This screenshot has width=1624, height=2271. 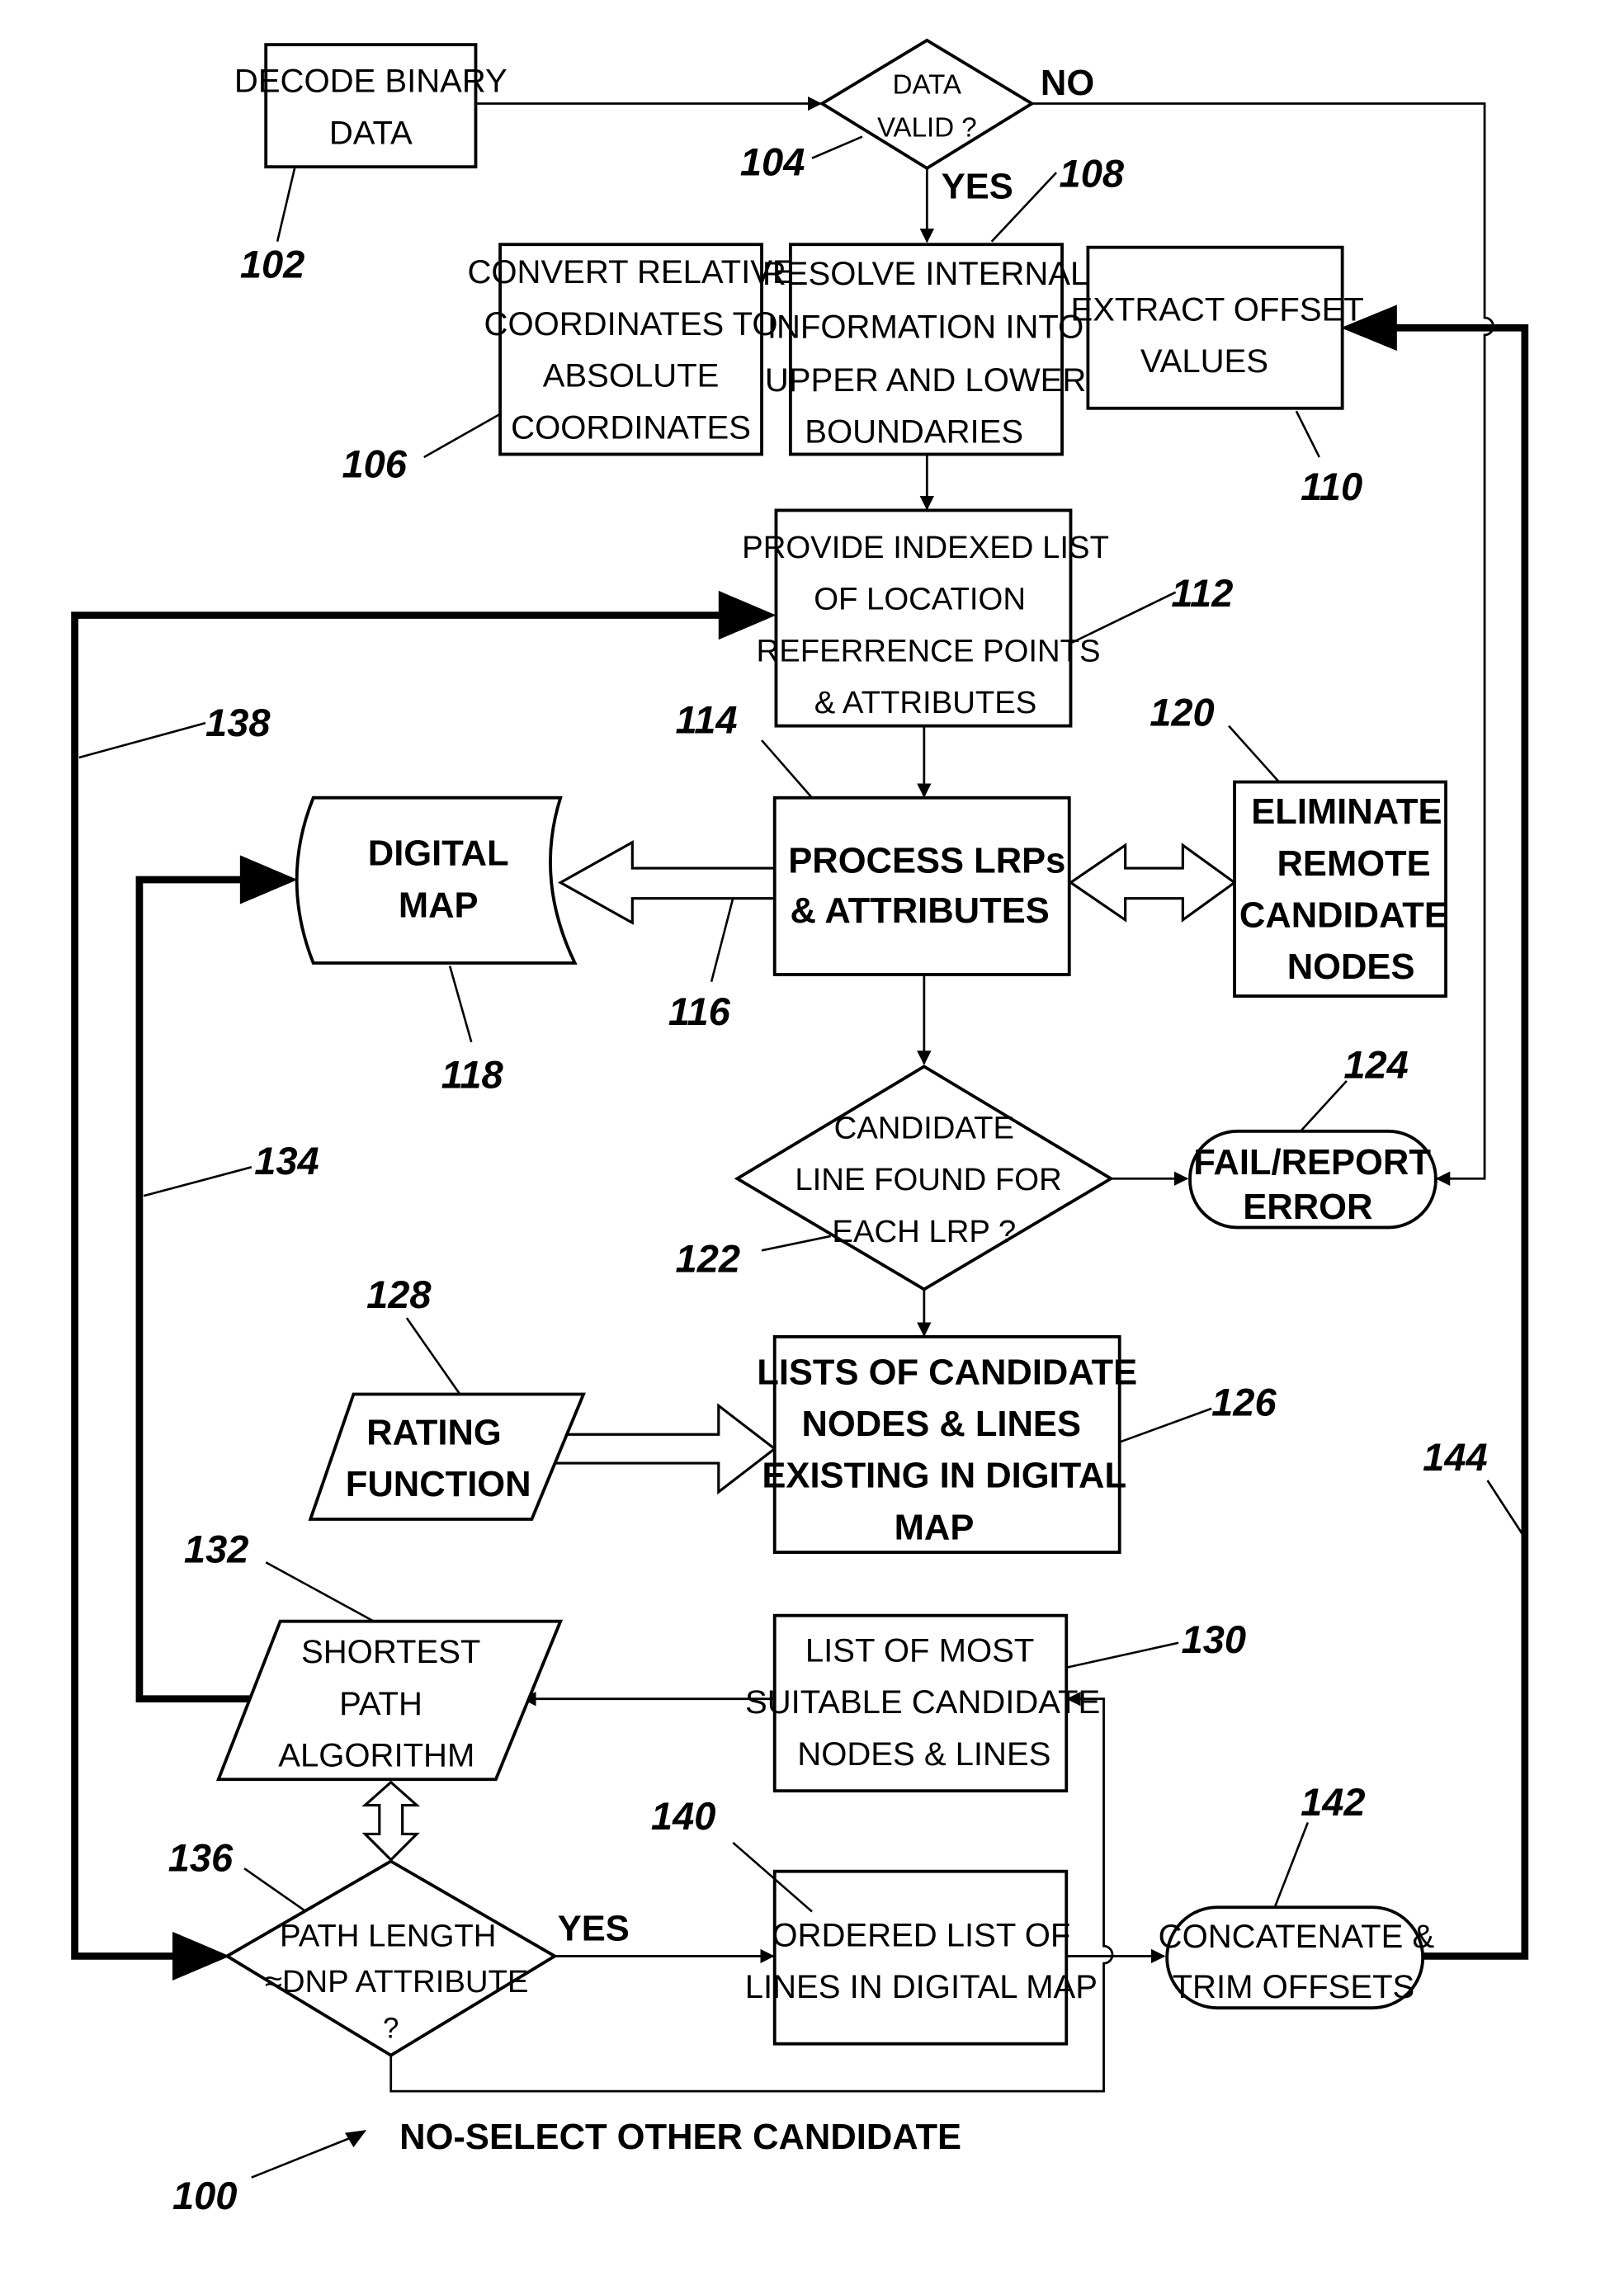 I want to click on node-text: PATH LENGTH, so click(x=388, y=1935).